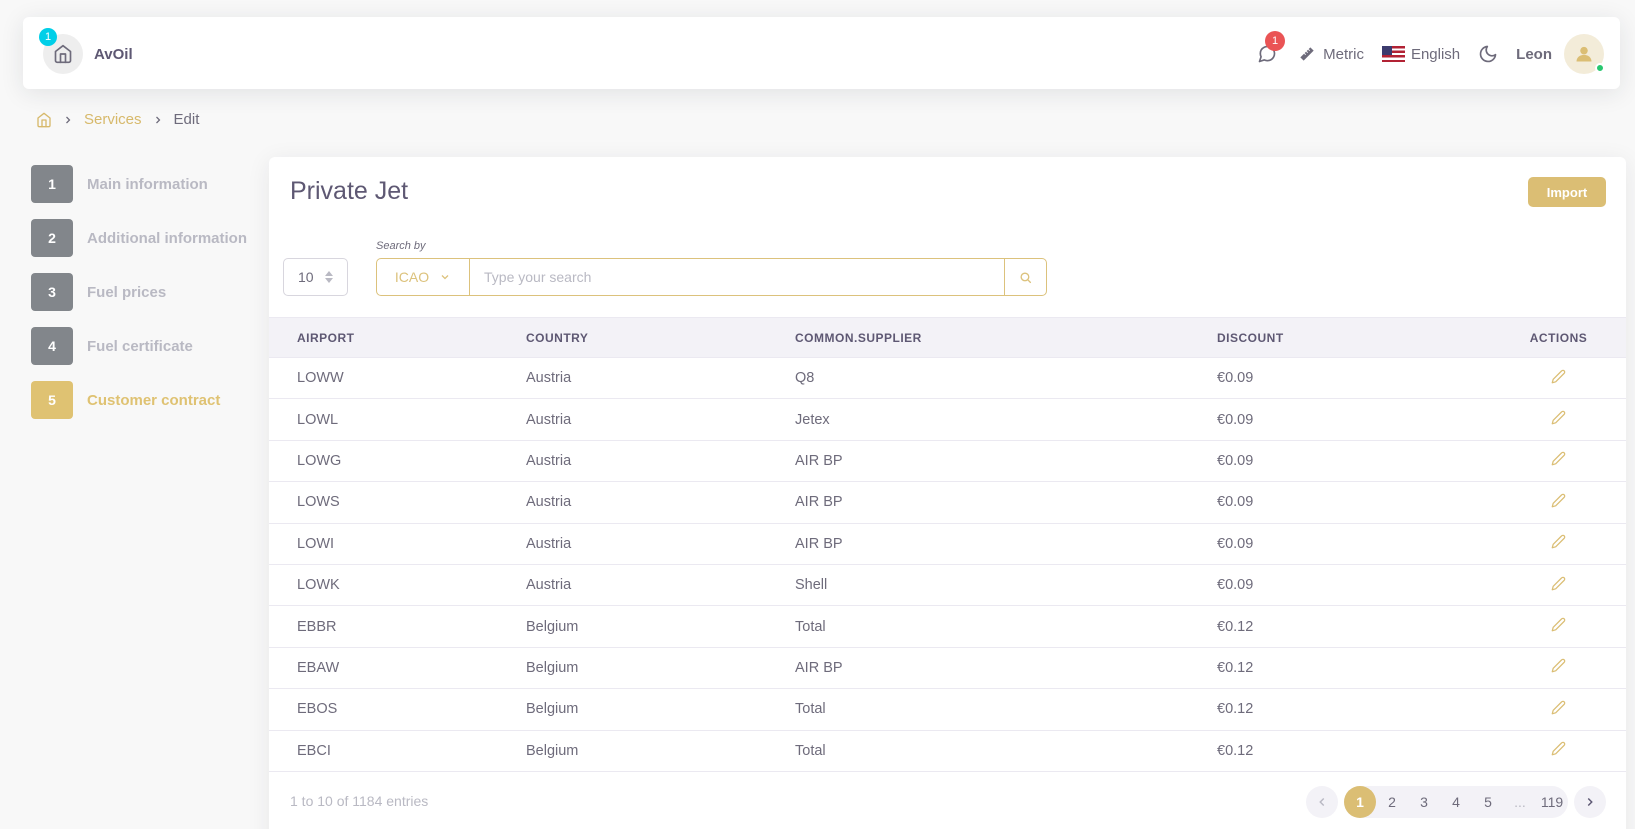  What do you see at coordinates (1360, 802) in the screenshot?
I see `page-1-button: 1` at bounding box center [1360, 802].